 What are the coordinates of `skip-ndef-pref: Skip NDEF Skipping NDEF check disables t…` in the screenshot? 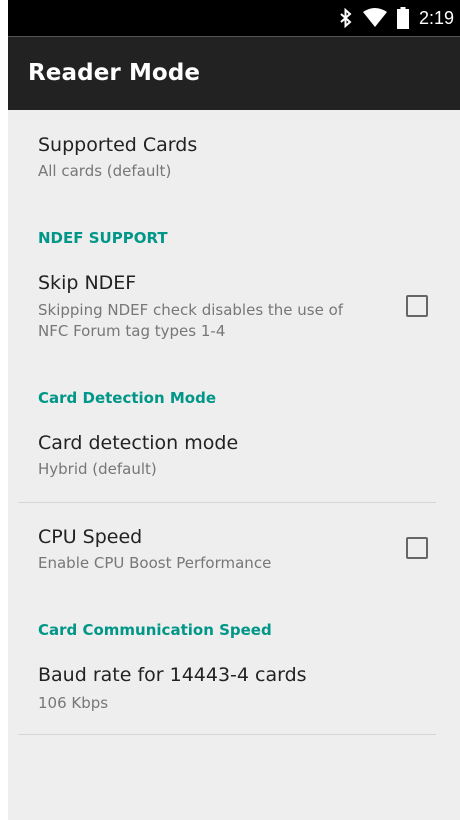 It's located at (234, 307).